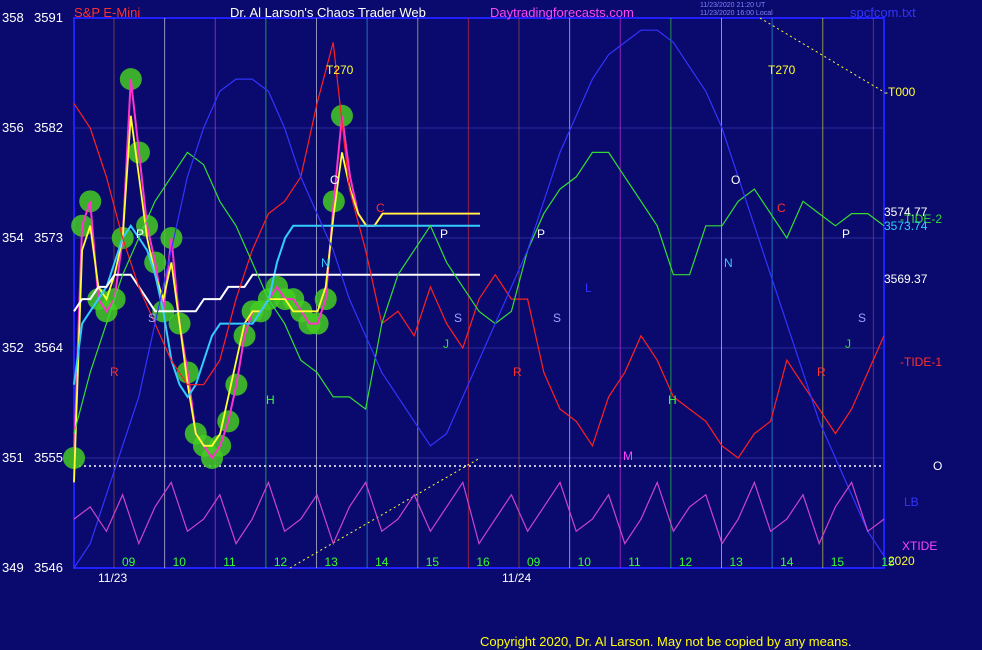 The image size is (982, 650). I want to click on y-axis-label-right: 3582, so click(48, 127).